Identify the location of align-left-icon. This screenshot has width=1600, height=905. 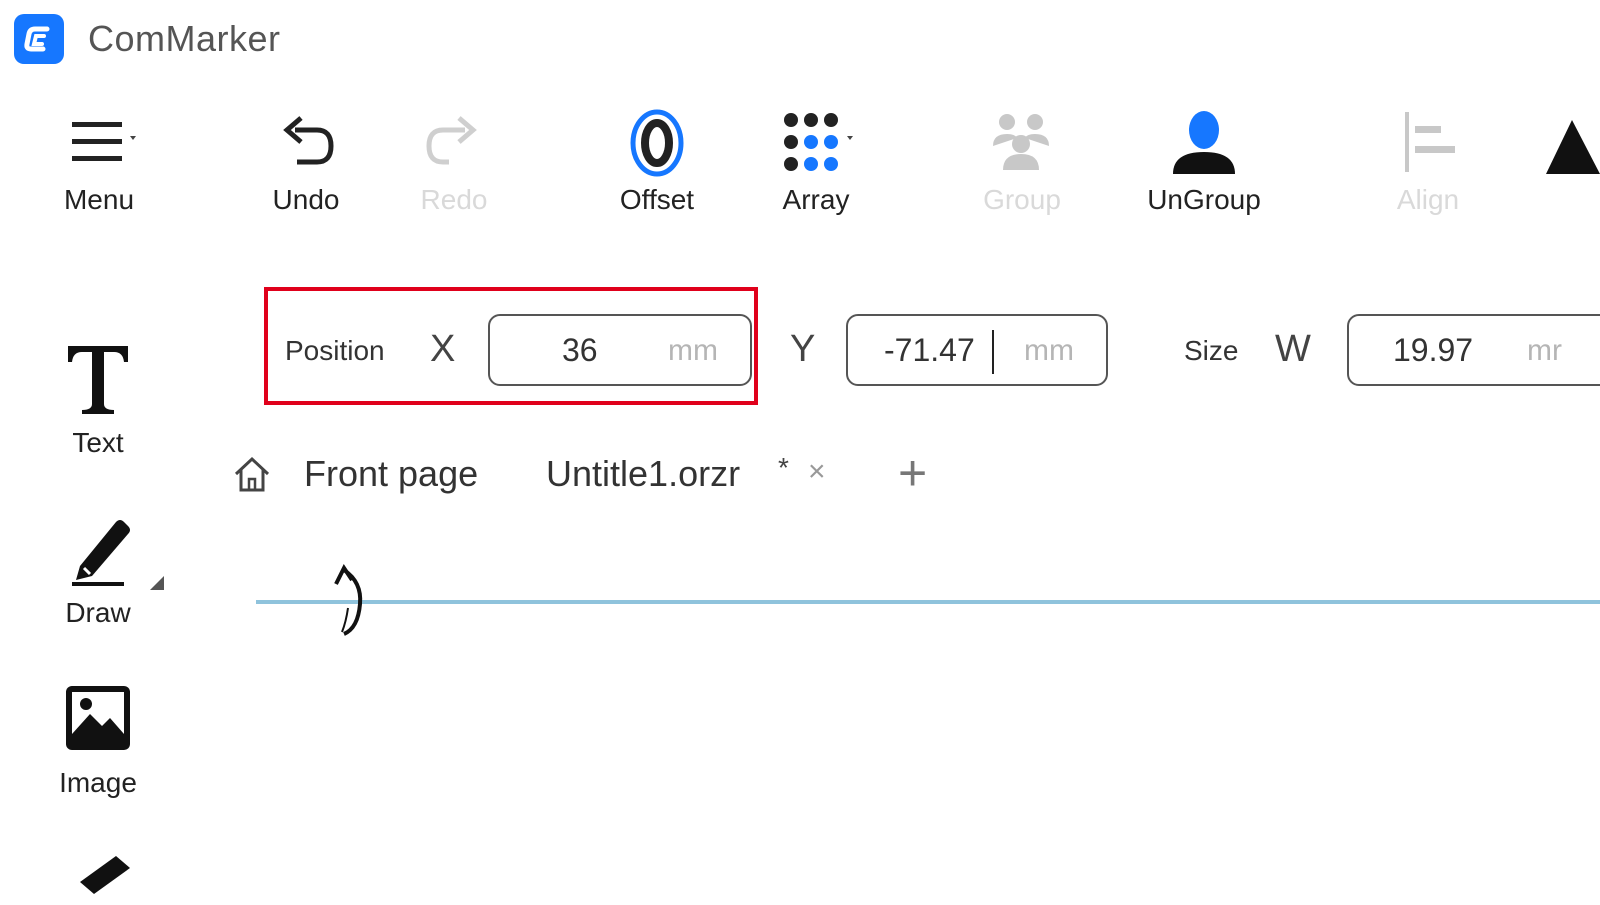
(1430, 142).